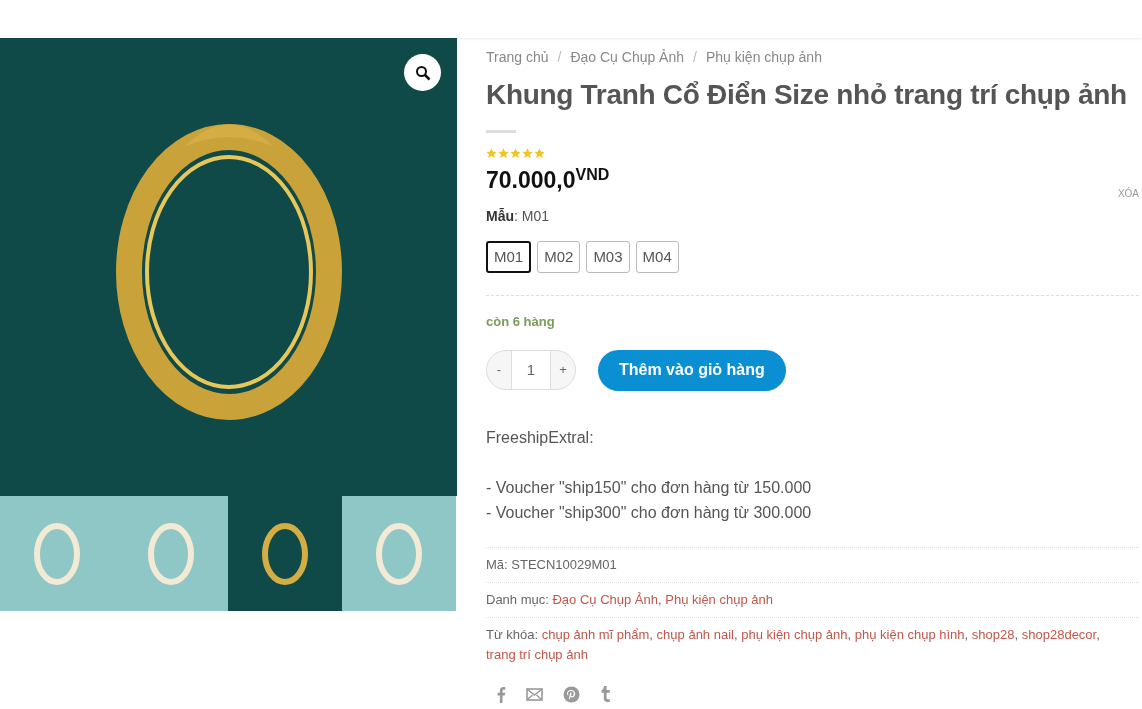 This screenshot has height=709, width=1142. I want to click on variant-option: M04, so click(657, 257).